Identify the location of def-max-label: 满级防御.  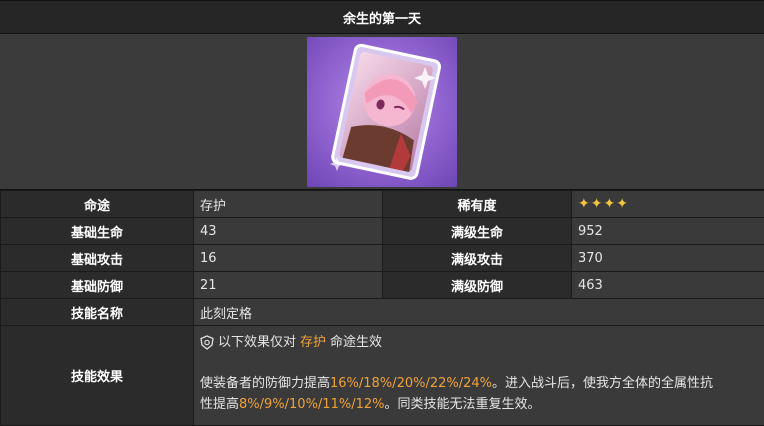
(477, 285).